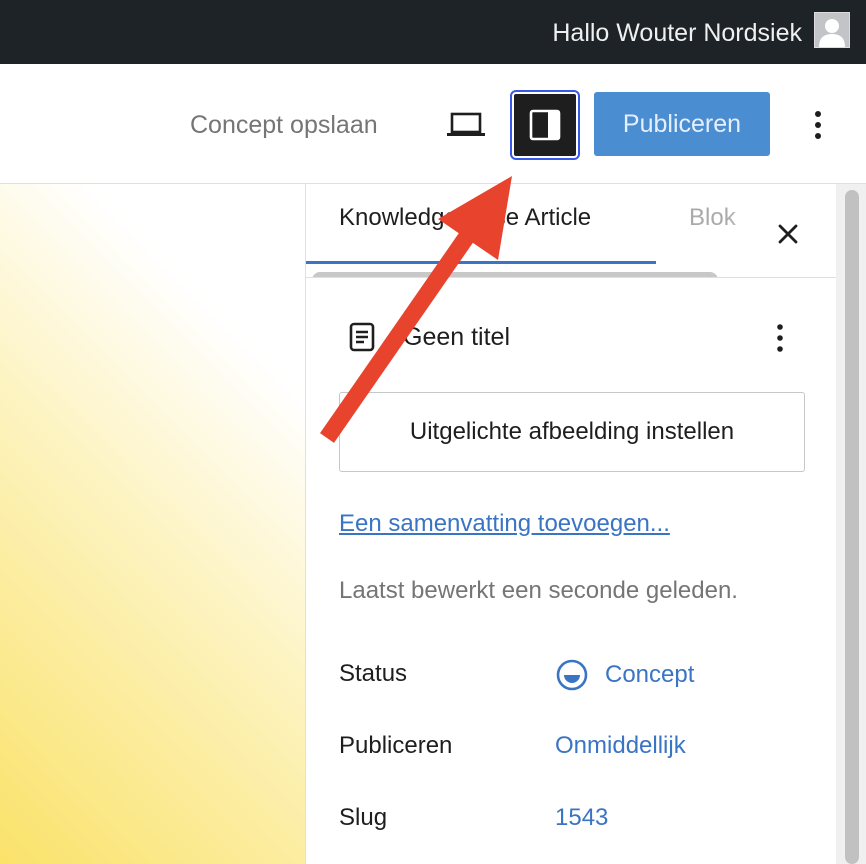 This screenshot has width=866, height=864. What do you see at coordinates (481, 262) in the screenshot?
I see `active-tab-indicator` at bounding box center [481, 262].